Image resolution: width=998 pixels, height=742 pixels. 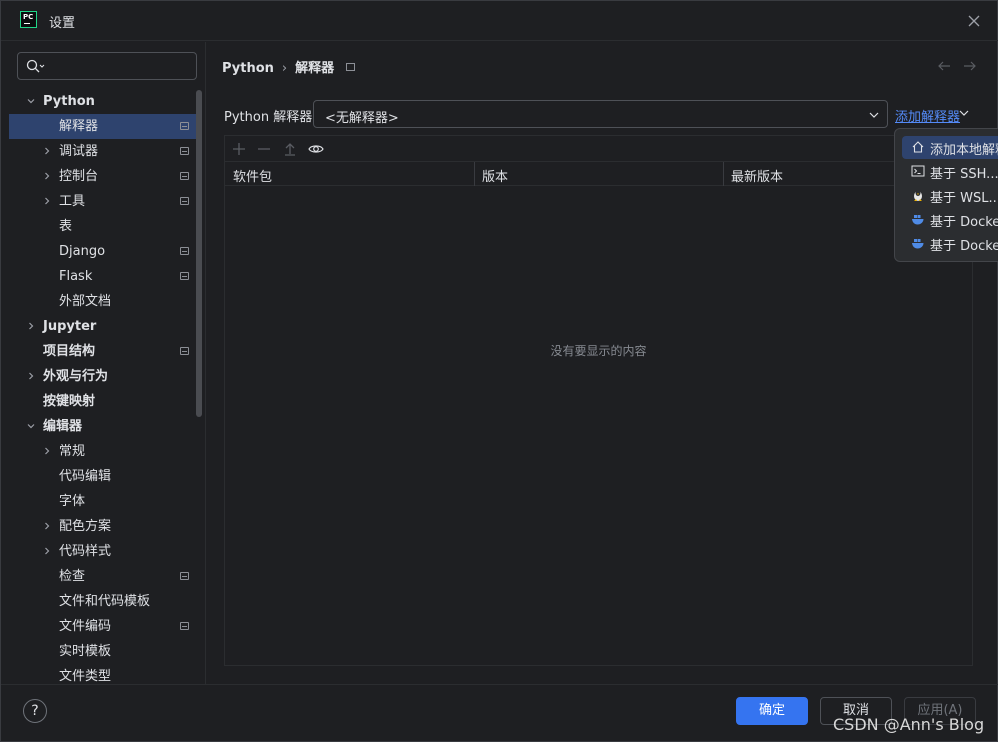 I want to click on sidebar-item: 项目结构, so click(x=102, y=351).